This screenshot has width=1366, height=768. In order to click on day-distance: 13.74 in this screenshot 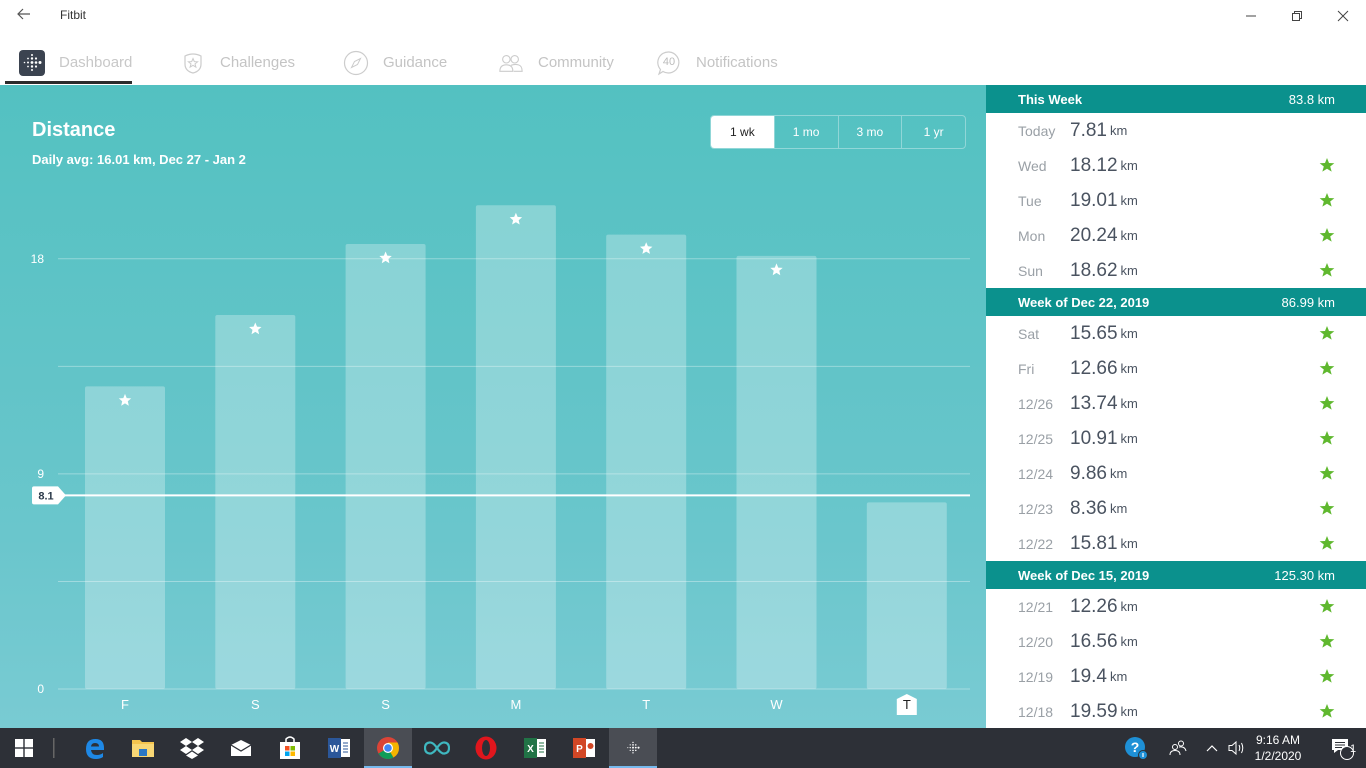, I will do `click(1094, 403)`.